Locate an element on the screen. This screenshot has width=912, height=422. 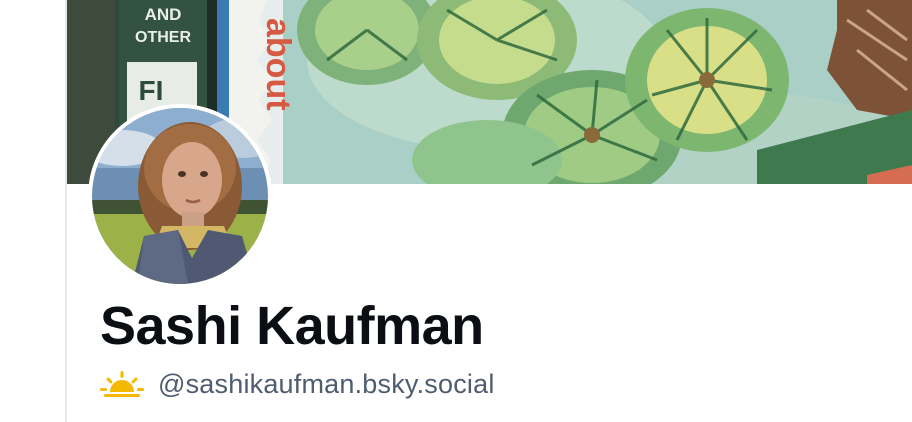
banner-book-text-3: FI is located at coordinates (151, 90).